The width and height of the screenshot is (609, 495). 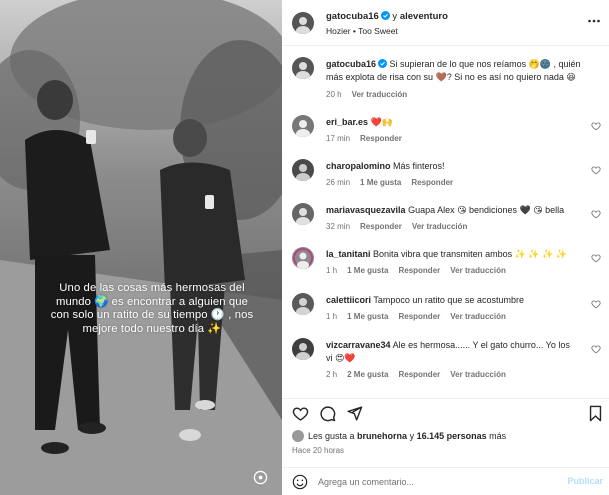 I want to click on comment-time: 17 min, so click(x=338, y=138).